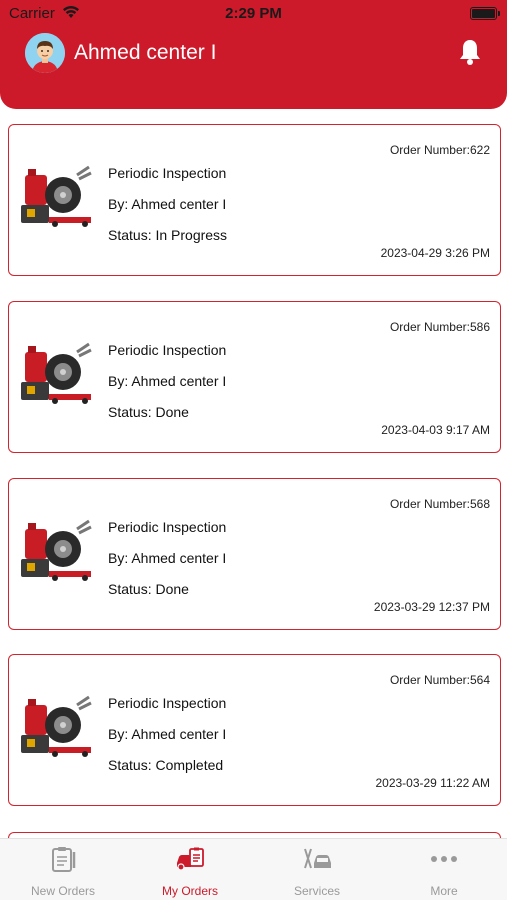 The height and width of the screenshot is (900, 507). I want to click on tab-my-orders: My Orders, so click(190, 869).